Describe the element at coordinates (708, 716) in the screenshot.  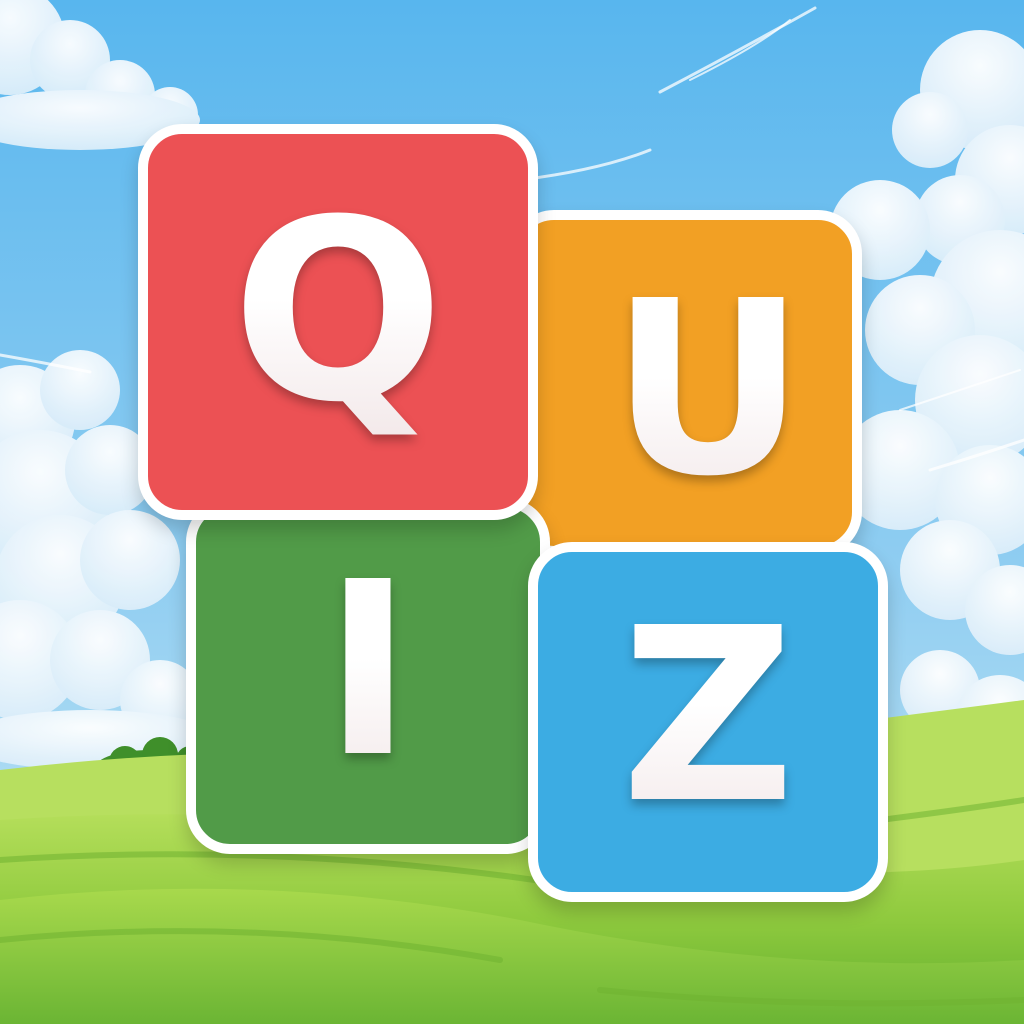
I see `tile-letter-z: Z` at that location.